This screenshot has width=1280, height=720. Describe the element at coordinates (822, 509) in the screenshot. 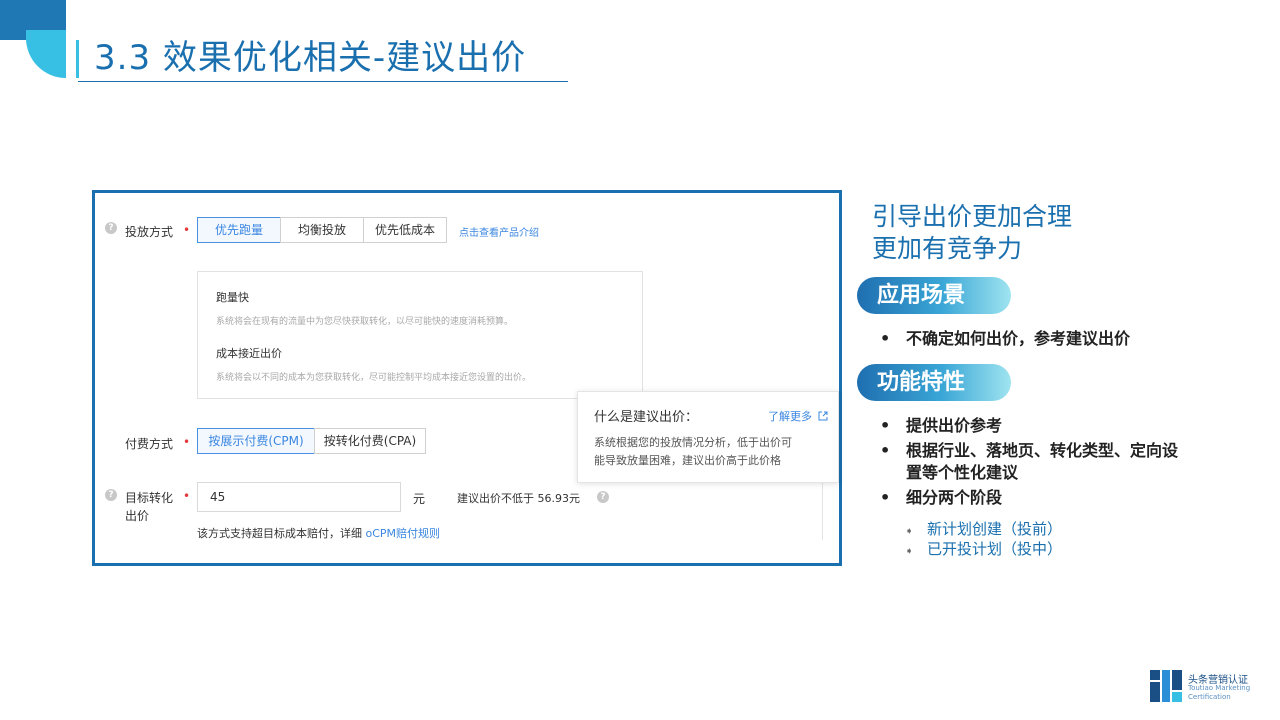

I see `panel-edge` at that location.